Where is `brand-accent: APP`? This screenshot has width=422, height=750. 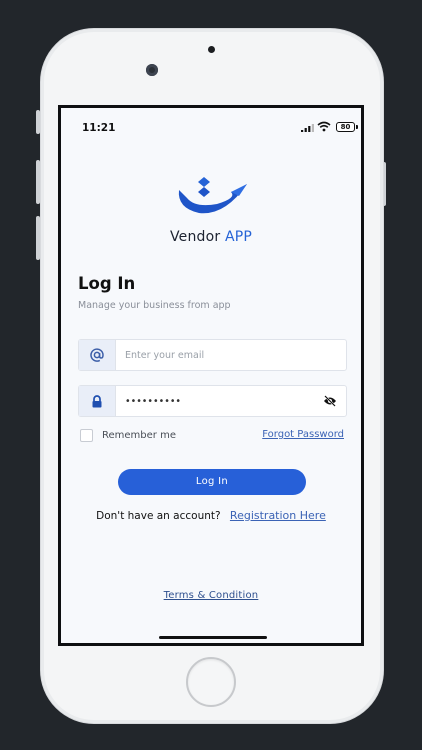
brand-accent: APP is located at coordinates (238, 237).